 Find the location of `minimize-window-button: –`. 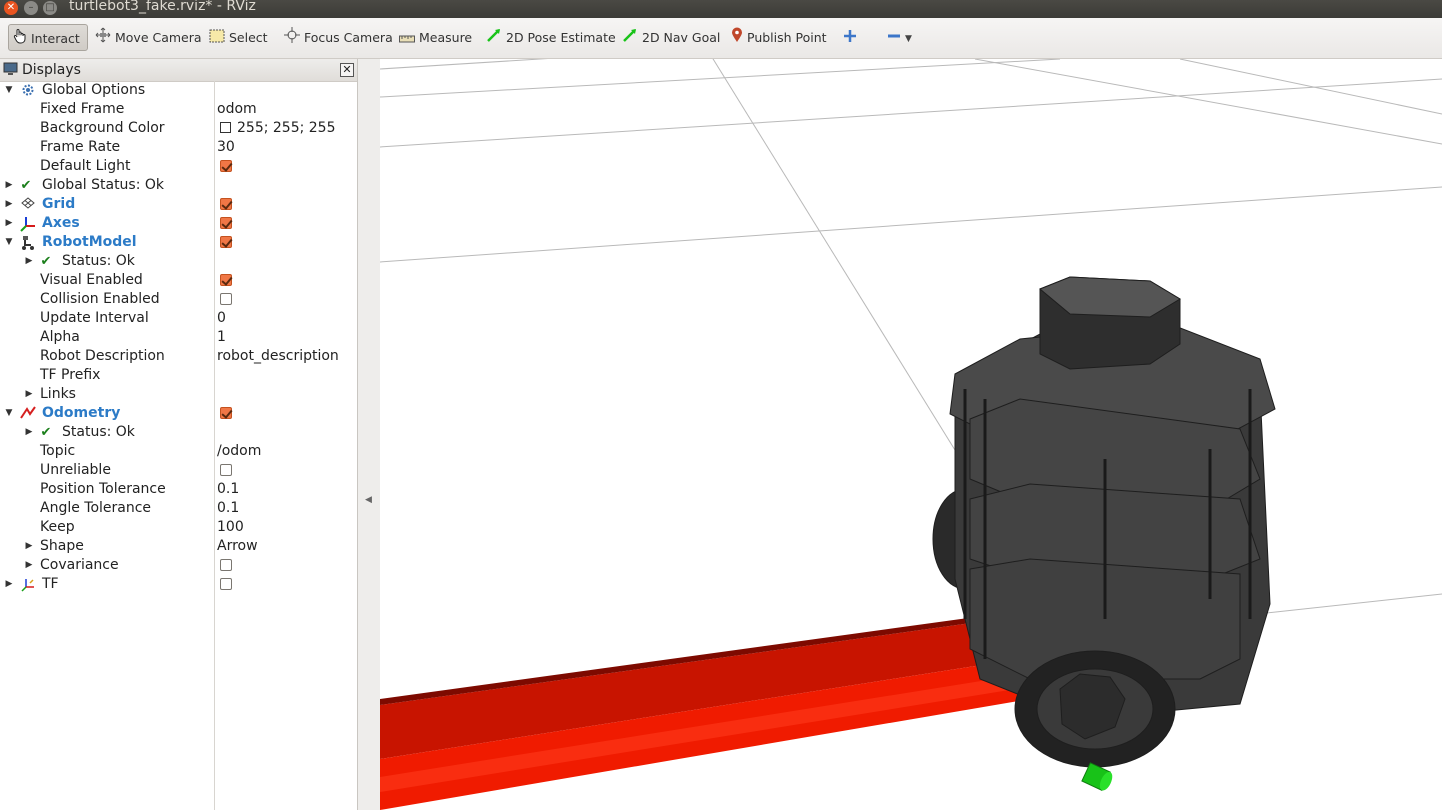

minimize-window-button: – is located at coordinates (31, 8).